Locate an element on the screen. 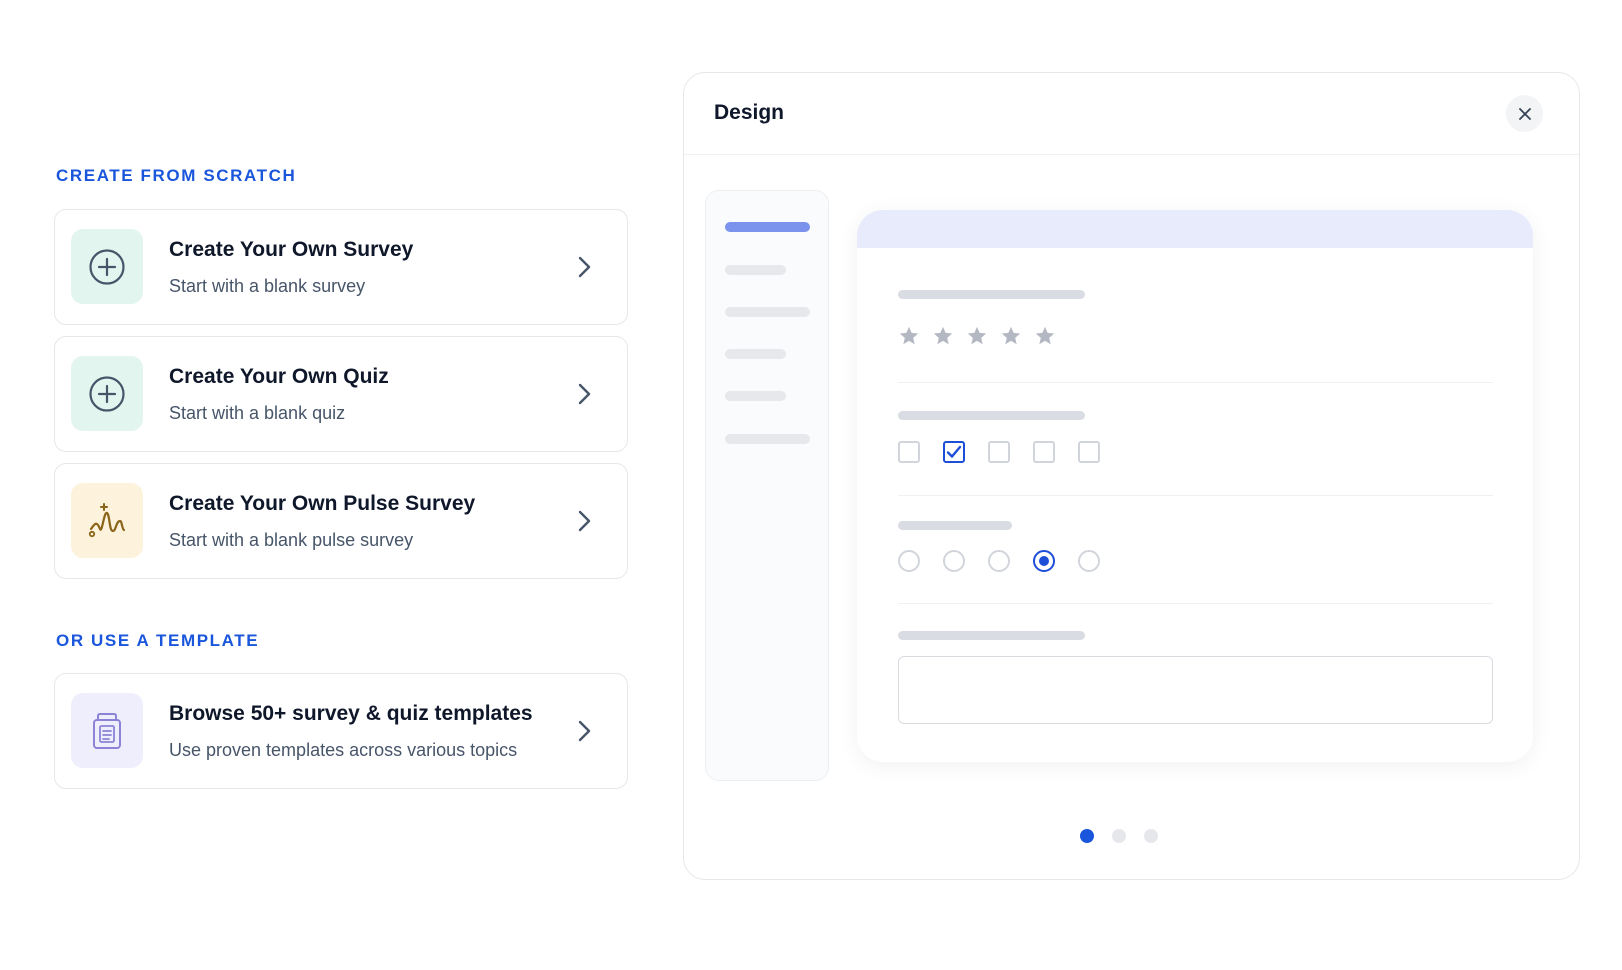  preview-sidebar-item-active is located at coordinates (767, 227).